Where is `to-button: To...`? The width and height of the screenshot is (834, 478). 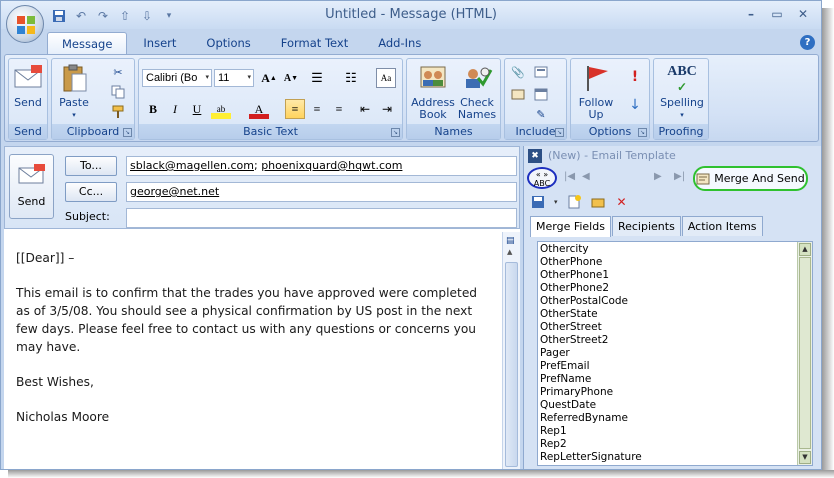
to-button: To... is located at coordinates (91, 166).